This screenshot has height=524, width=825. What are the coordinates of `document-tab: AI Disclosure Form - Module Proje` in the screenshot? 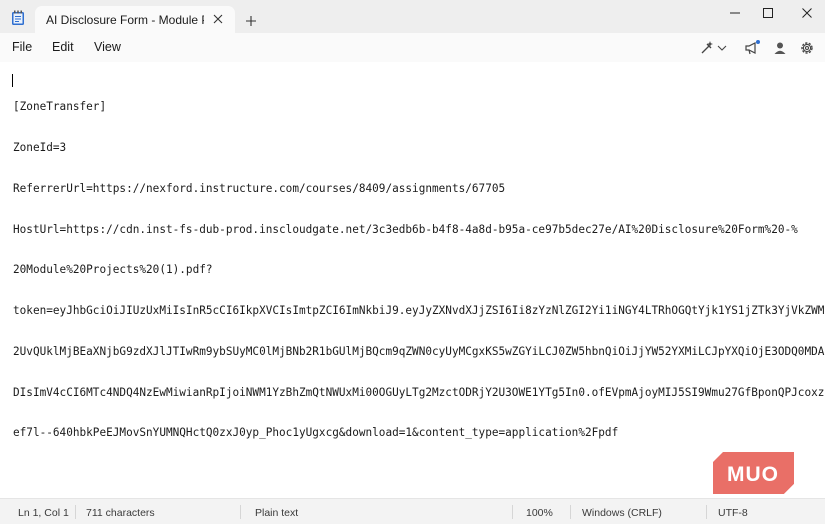 It's located at (135, 19).